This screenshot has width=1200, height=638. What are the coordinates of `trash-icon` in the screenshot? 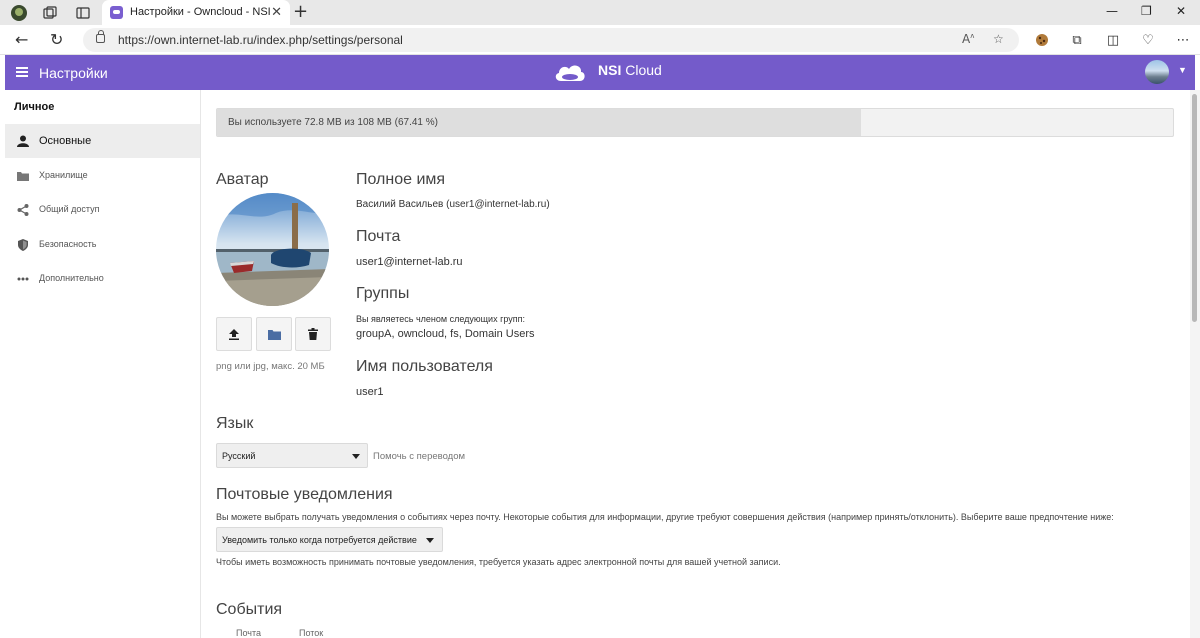 It's located at (313, 334).